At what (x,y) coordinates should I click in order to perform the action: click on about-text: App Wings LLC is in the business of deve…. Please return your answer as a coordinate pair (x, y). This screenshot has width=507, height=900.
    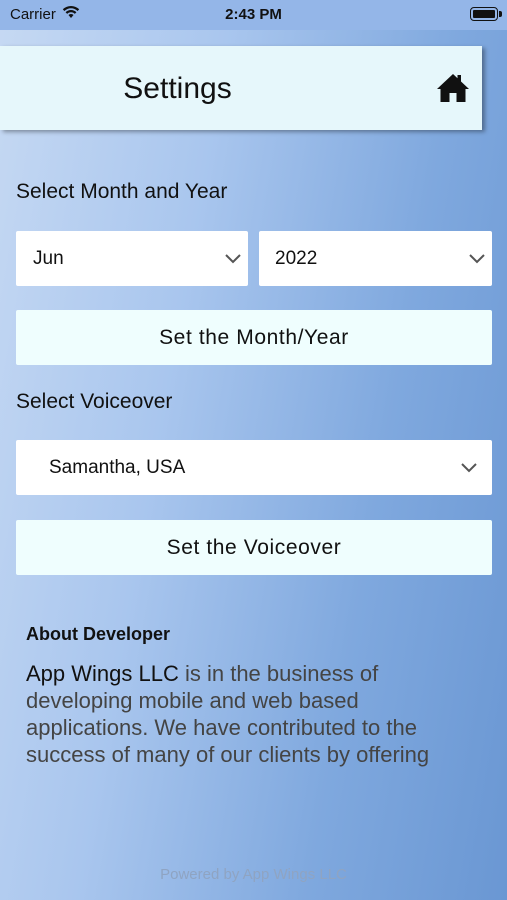
    Looking at the image, I should click on (246, 716).